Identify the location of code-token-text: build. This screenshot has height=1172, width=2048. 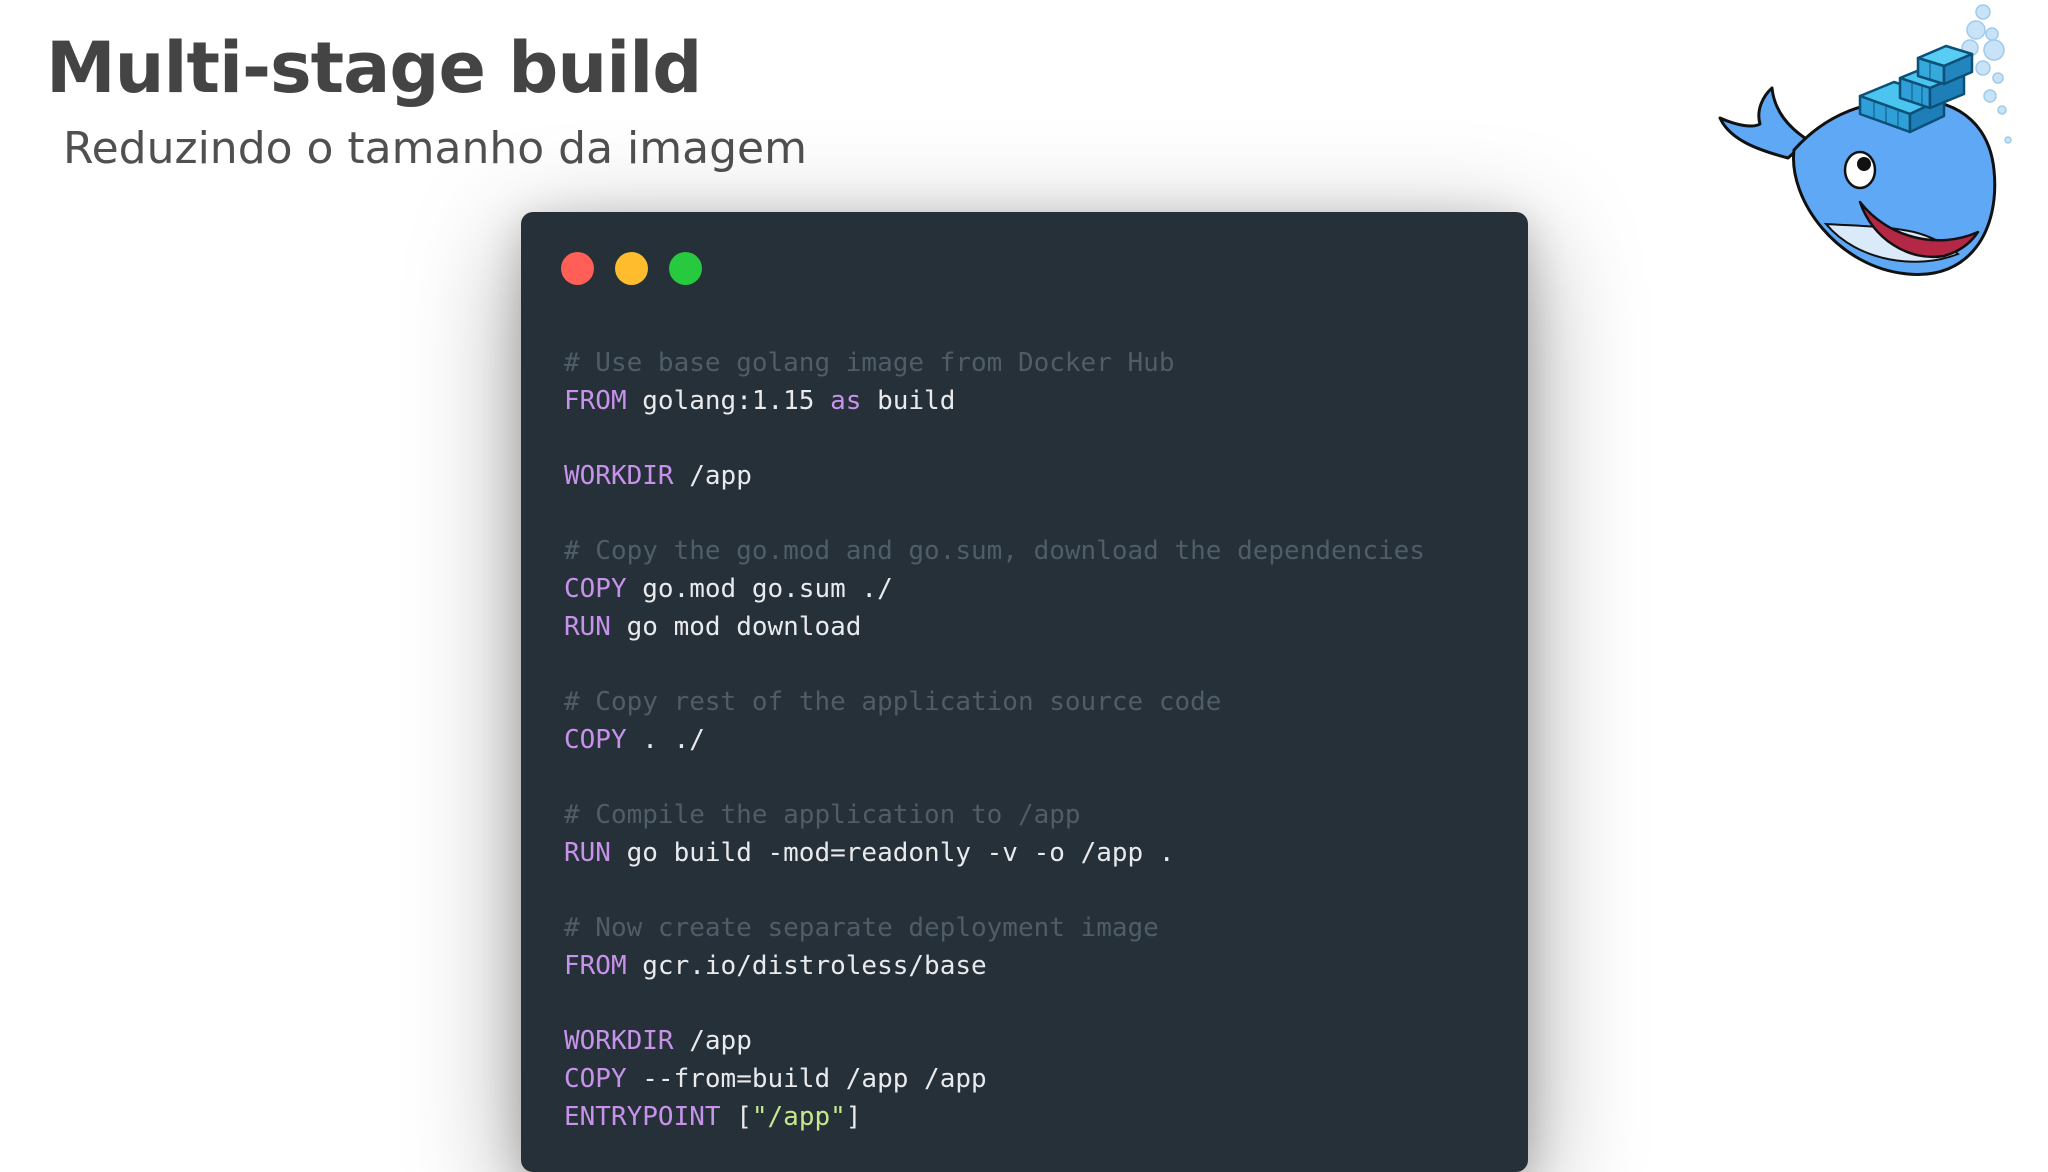
(908, 400).